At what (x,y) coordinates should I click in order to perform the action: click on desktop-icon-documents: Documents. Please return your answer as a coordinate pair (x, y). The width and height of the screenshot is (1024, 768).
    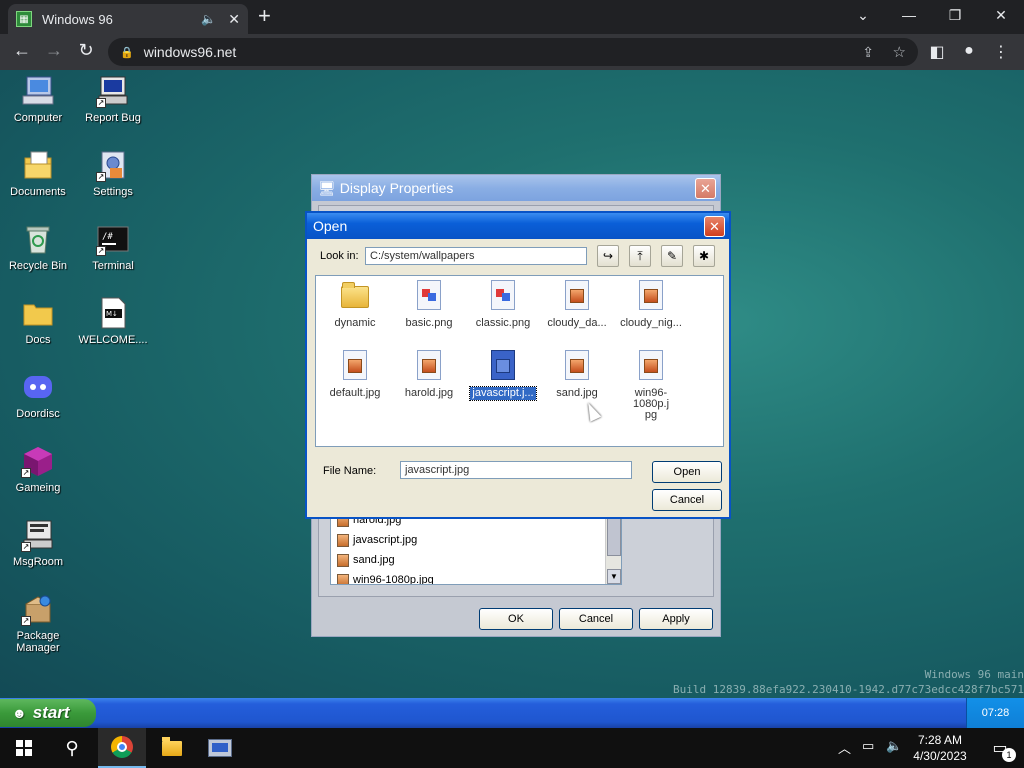
    Looking at the image, I should click on (38, 173).